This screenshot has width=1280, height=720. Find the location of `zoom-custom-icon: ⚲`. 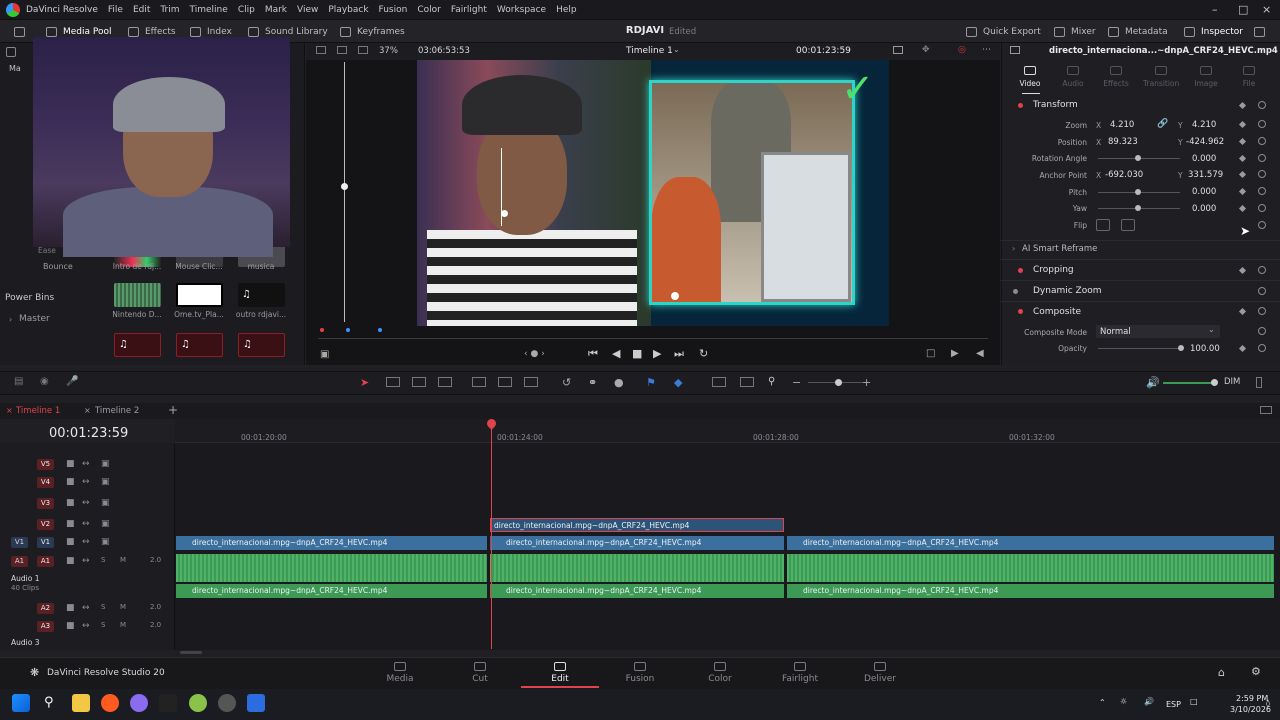

zoom-custom-icon: ⚲ is located at coordinates (771, 381).